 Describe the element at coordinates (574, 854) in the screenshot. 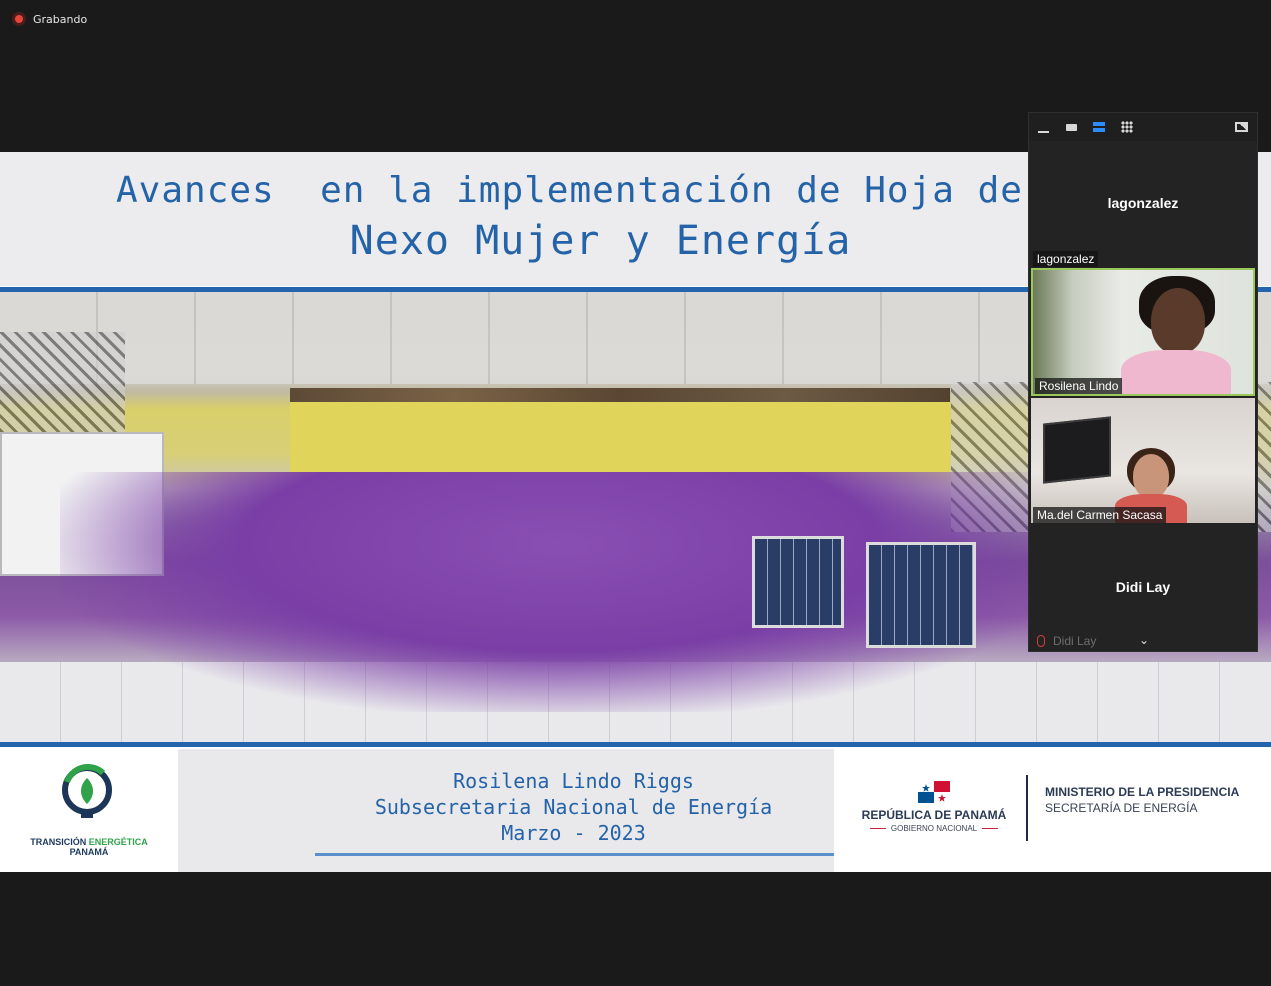

I see `footer-underline` at that location.